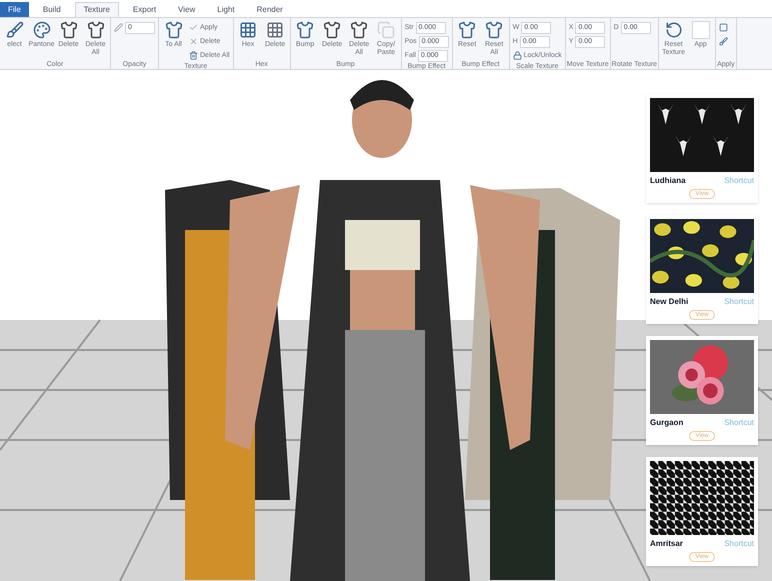 Image resolution: width=772 pixels, height=581 pixels. What do you see at coordinates (96, 9) in the screenshot?
I see `ribbon-tab: Texture` at bounding box center [96, 9].